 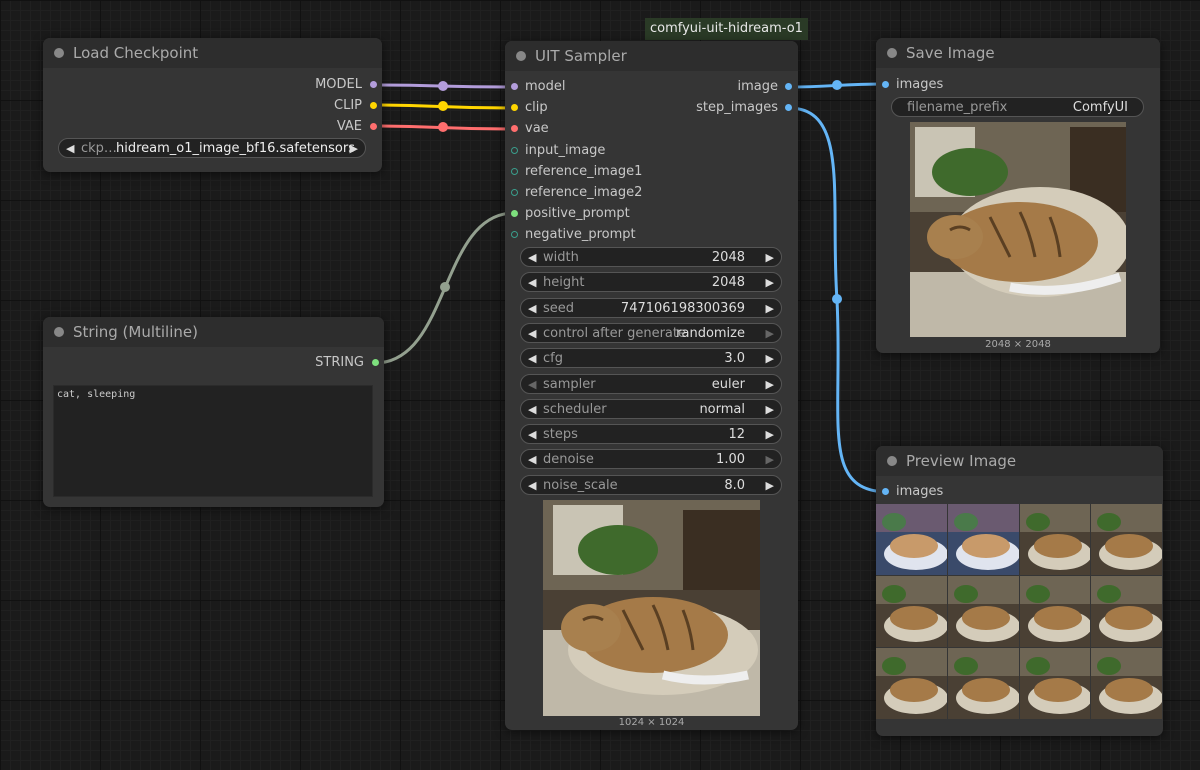 I want to click on node-title-bar: Save Image, so click(x=1018, y=53).